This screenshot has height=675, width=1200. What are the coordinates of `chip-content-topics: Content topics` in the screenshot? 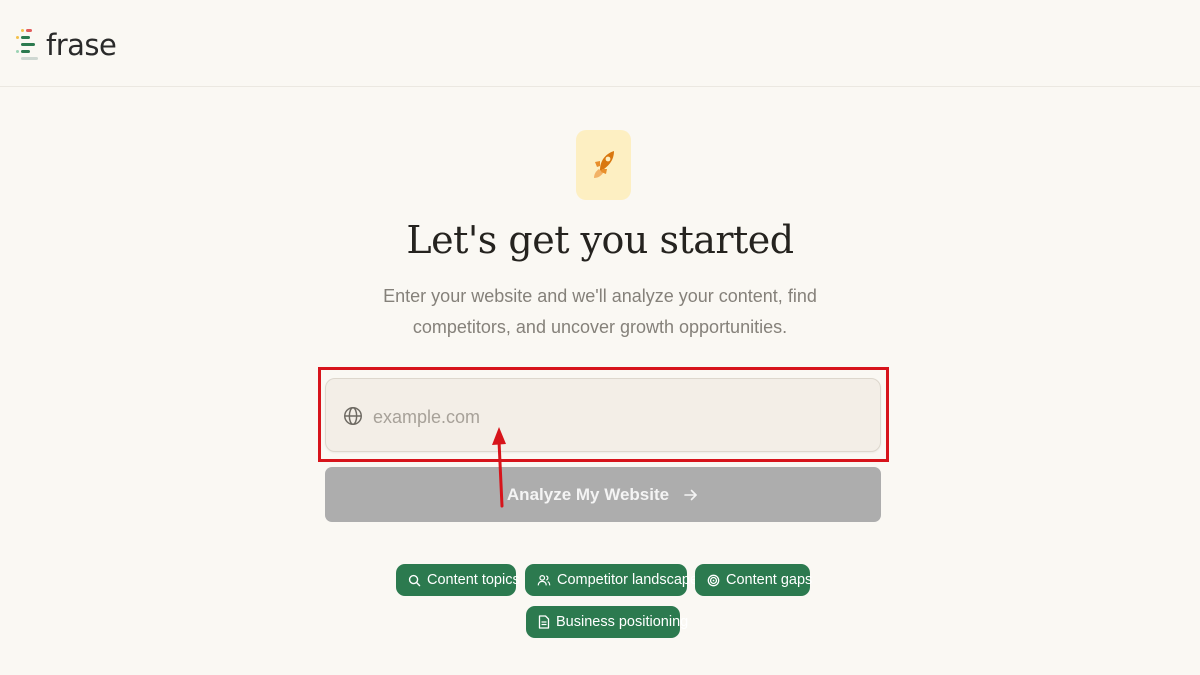 It's located at (458, 580).